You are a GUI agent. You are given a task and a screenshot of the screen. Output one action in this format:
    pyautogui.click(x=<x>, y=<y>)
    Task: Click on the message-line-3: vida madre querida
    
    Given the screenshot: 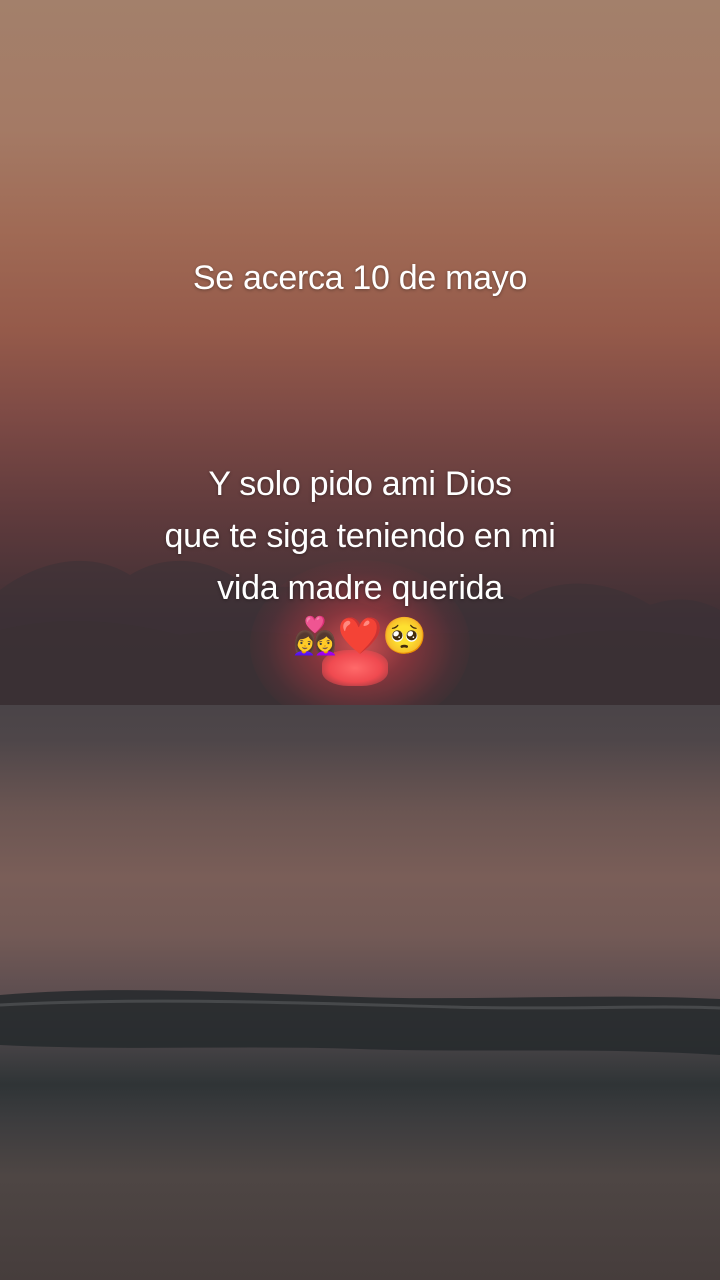 What is the action you would take?
    pyautogui.click(x=360, y=588)
    